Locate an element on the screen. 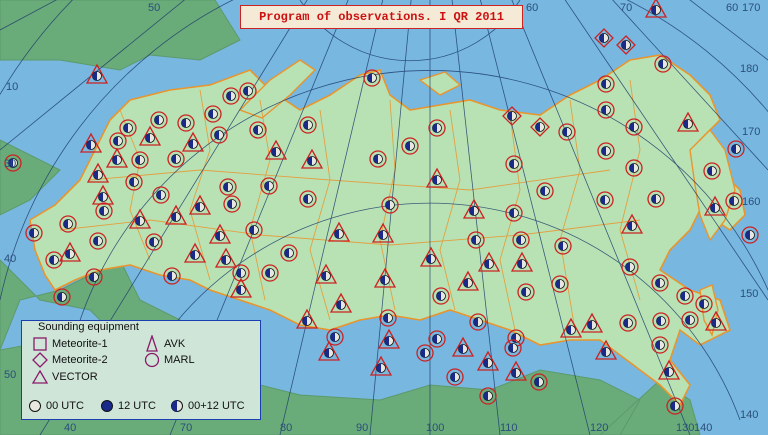 This screenshot has height=435, width=768. half-circle-icon is located at coordinates (177, 406).